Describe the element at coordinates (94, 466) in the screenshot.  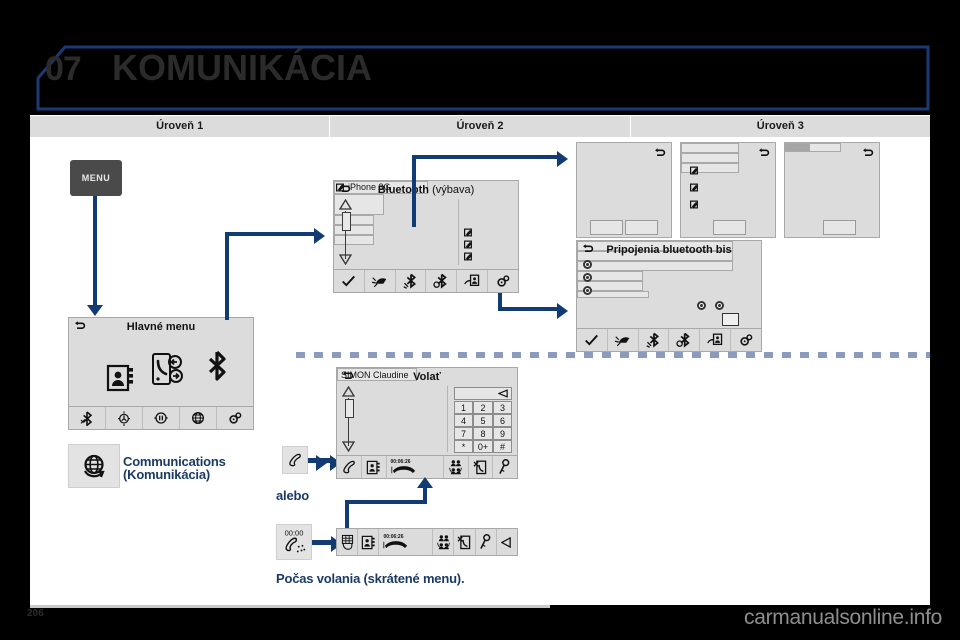
I see `communications-tile` at that location.